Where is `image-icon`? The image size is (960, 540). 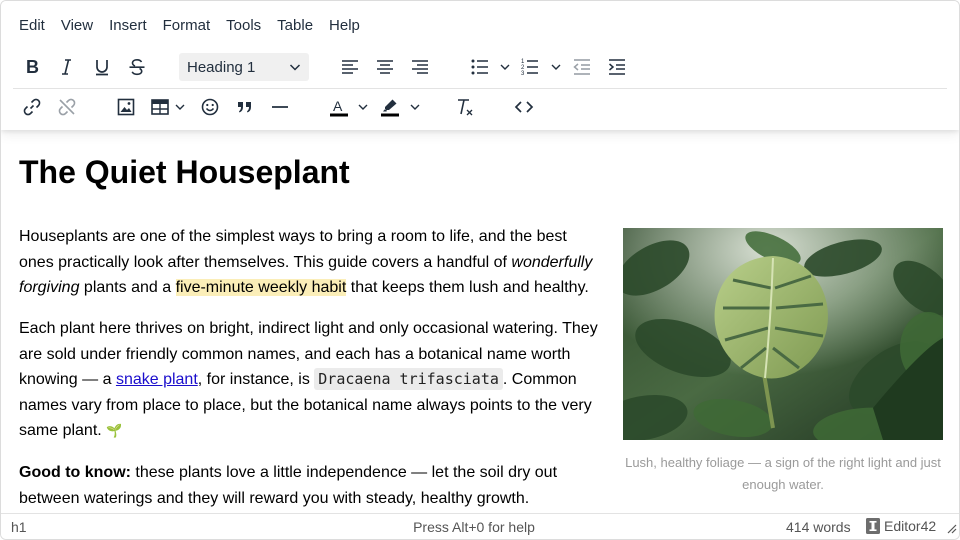 image-icon is located at coordinates (126, 107).